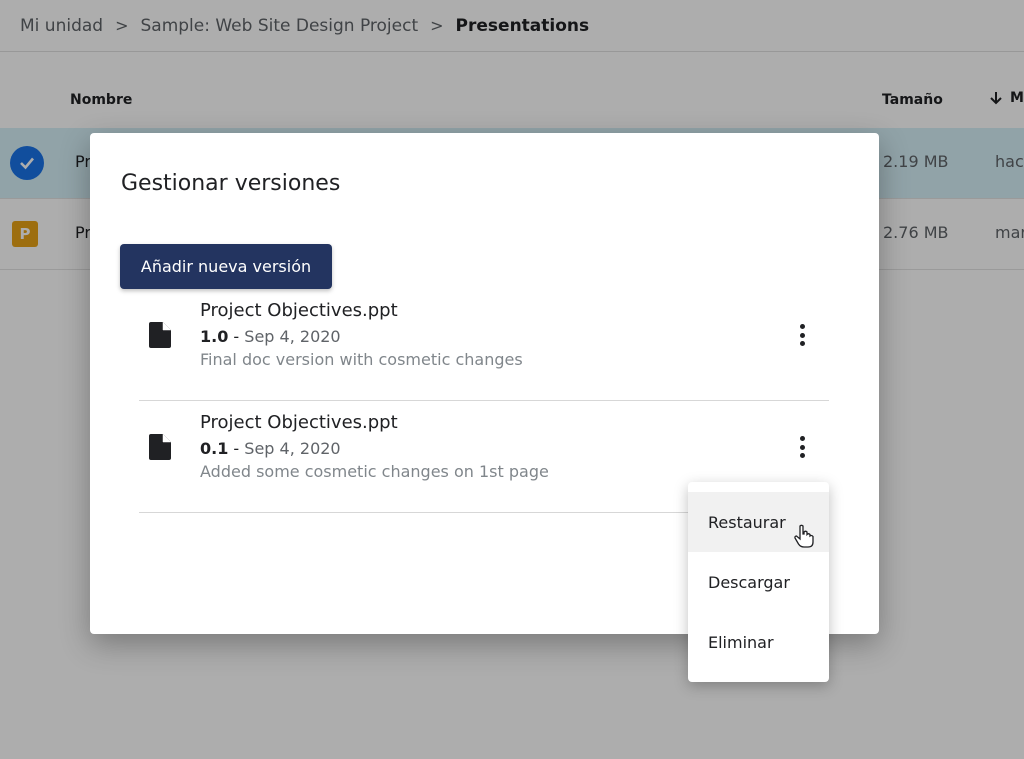 This screenshot has width=1024, height=759. I want to click on version-meta: 0.1 - Sep 4, 2020, so click(270, 448).